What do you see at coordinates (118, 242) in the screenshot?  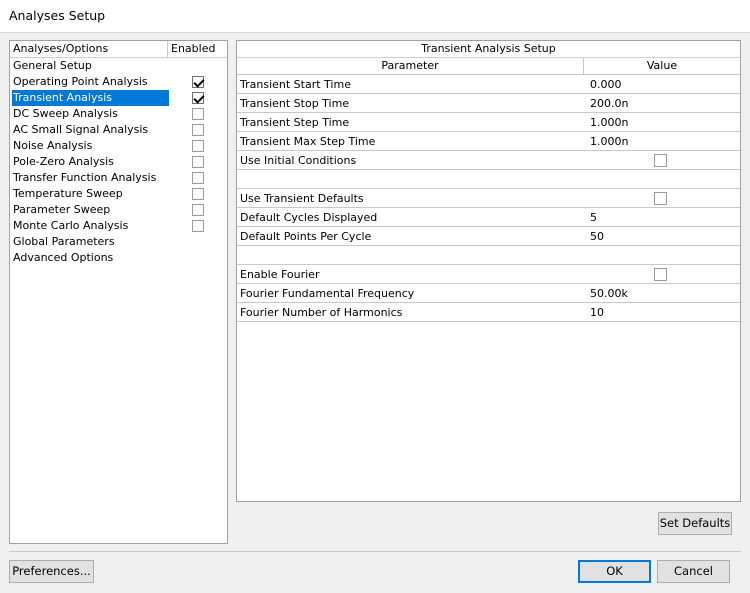 I see `tree-item-global-parameters: Global Parameters` at bounding box center [118, 242].